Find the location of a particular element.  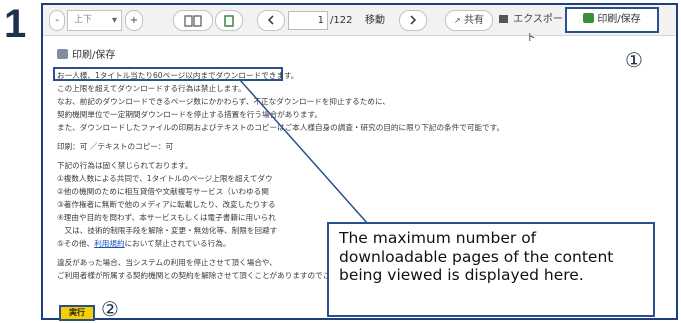

warning-line: 違反があった場合、当システムの利用を停止させて頂く場合や、 is located at coordinates (167, 262).